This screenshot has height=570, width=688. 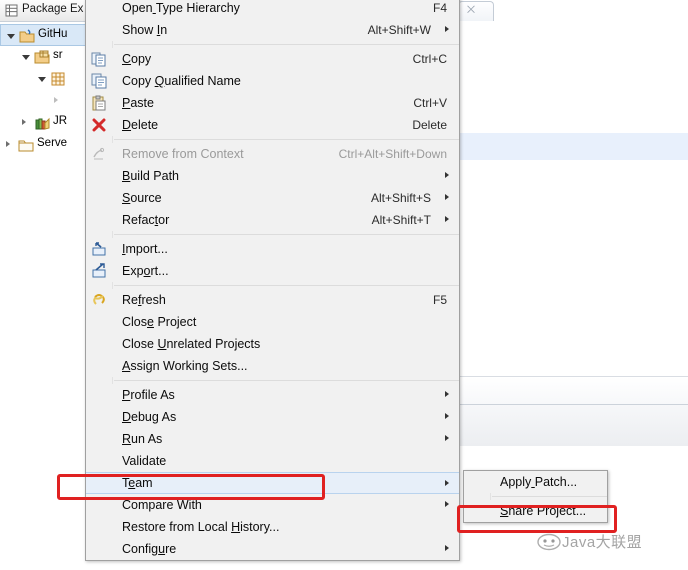 I want to click on import-icon, so click(x=99, y=249).